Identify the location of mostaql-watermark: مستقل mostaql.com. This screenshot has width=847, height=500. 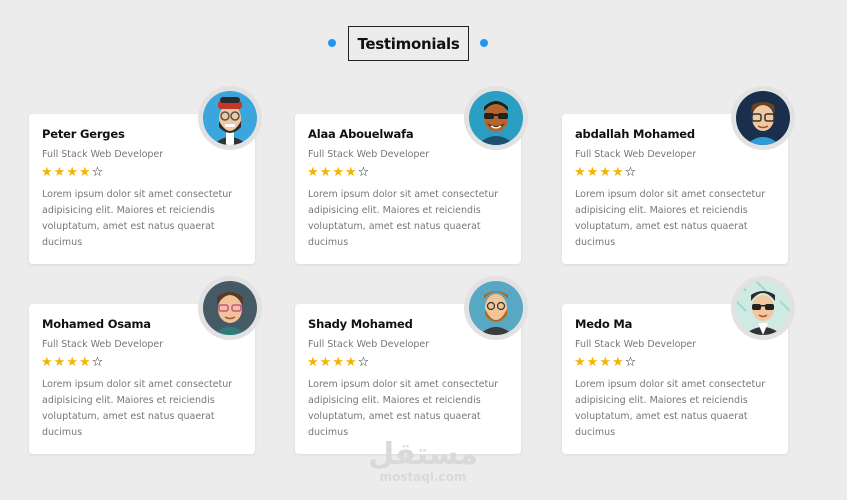
(423, 461).